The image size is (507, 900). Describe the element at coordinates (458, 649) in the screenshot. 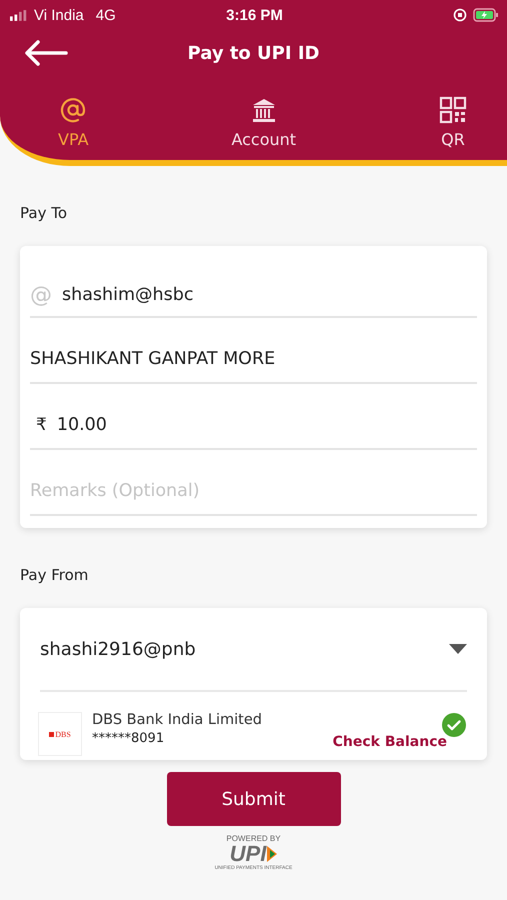

I see `dropdown-caret-icon` at that location.